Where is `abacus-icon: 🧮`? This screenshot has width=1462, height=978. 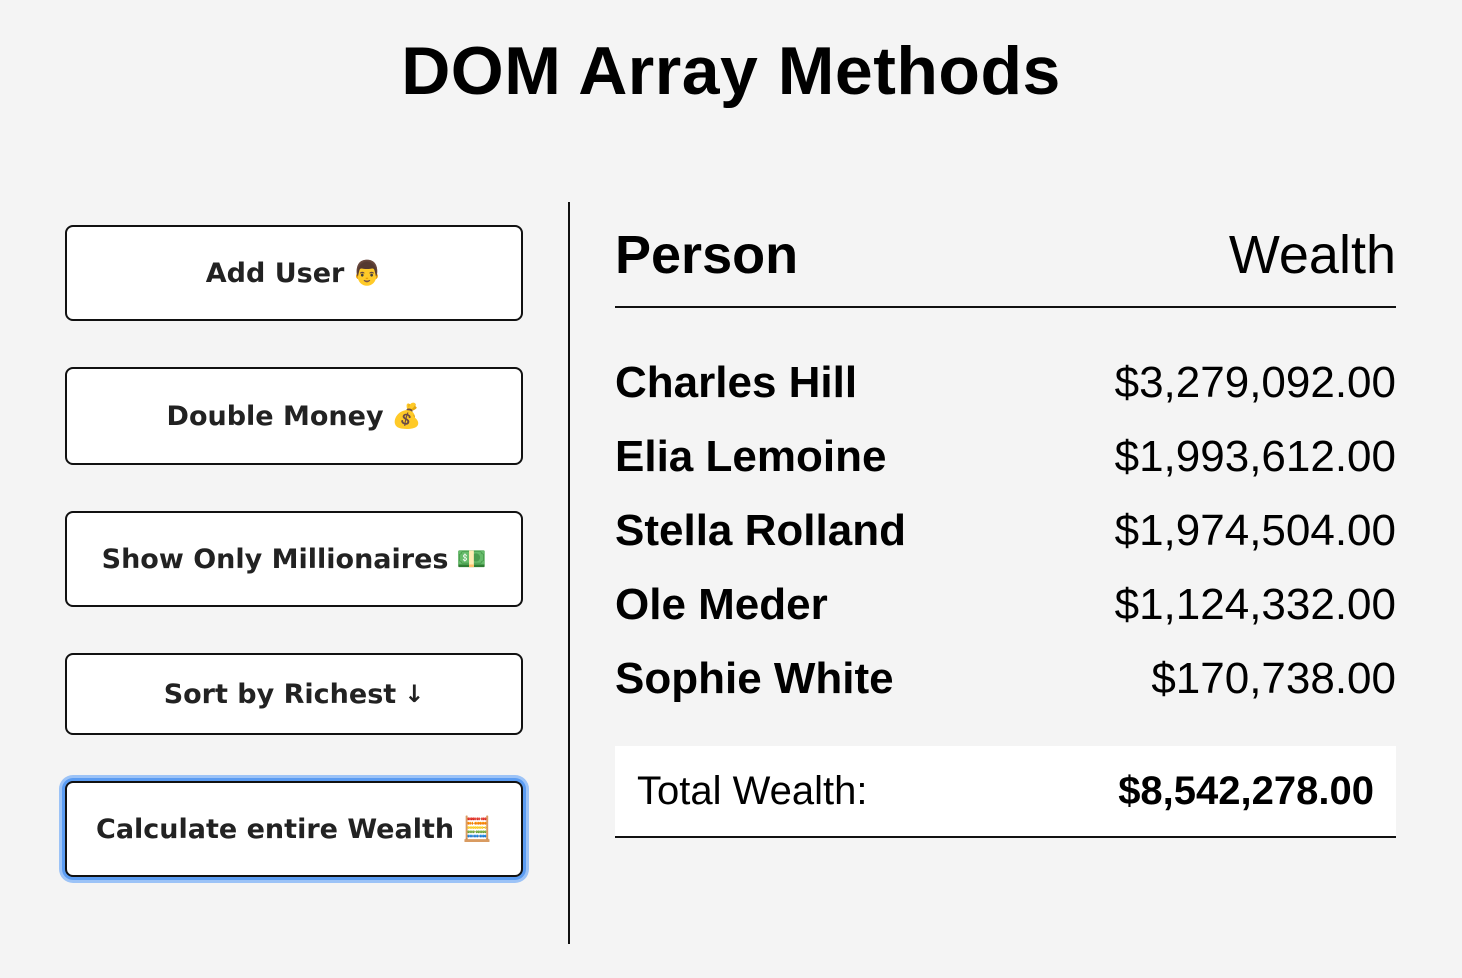
abacus-icon: 🧮 is located at coordinates (477, 829).